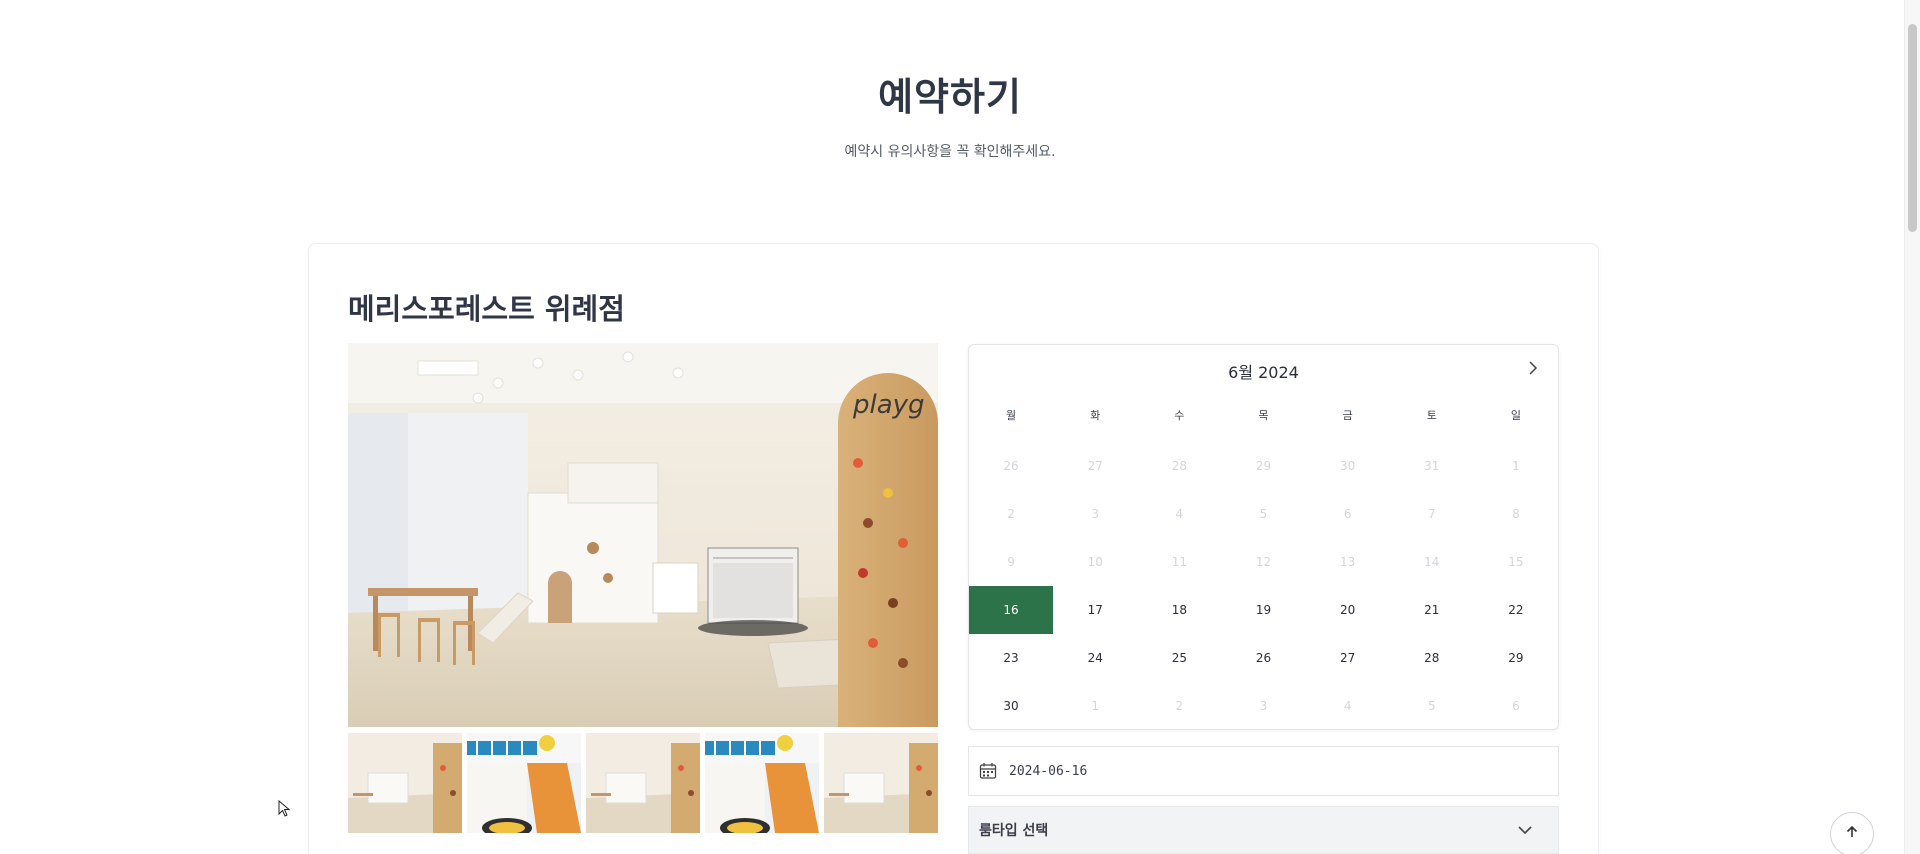 The height and width of the screenshot is (854, 1920). I want to click on calendar-weekdays: 월화수목금토일, so click(1263, 415).